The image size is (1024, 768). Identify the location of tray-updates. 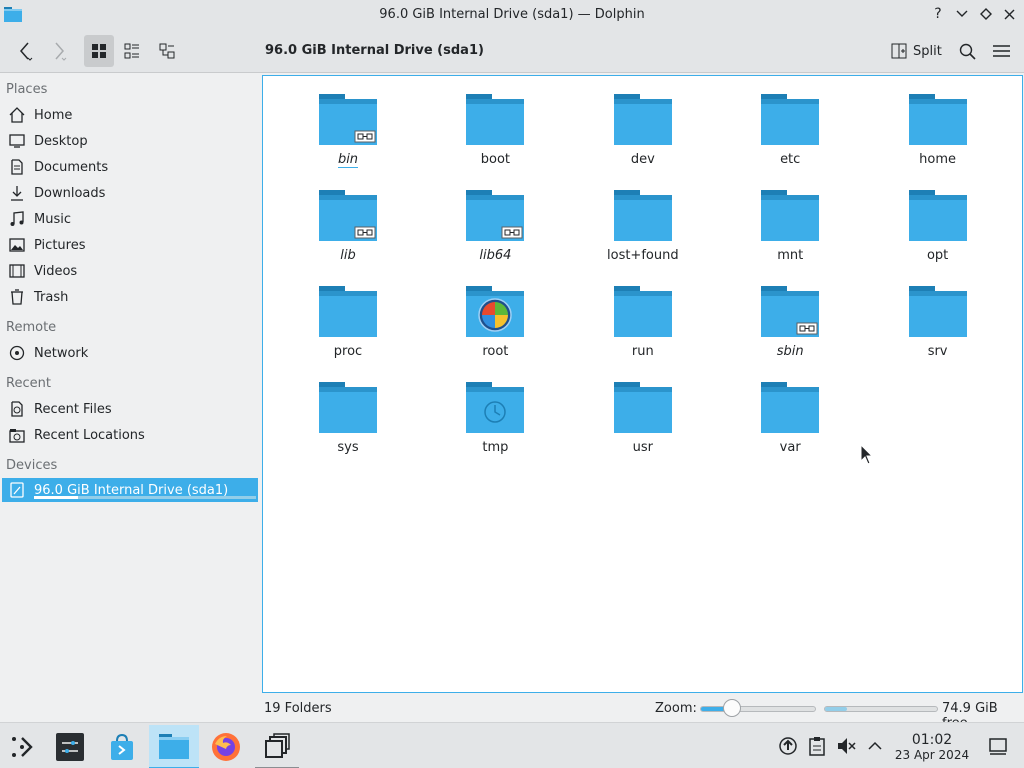
(788, 746).